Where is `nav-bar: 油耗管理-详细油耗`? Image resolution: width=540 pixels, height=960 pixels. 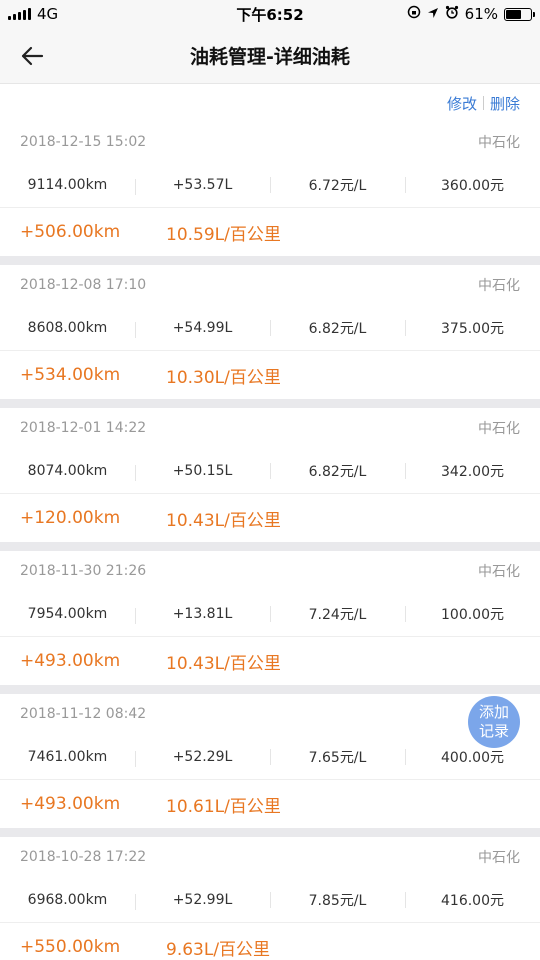
nav-bar: 油耗管理-详细油耗 is located at coordinates (270, 56).